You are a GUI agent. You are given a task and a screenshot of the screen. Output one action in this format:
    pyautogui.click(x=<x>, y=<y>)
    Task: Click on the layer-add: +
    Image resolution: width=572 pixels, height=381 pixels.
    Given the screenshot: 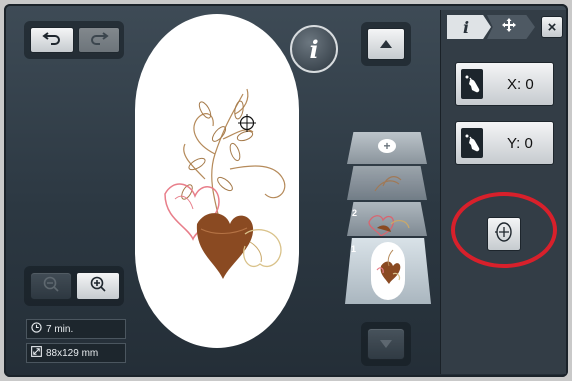 What is the action you would take?
    pyautogui.click(x=387, y=148)
    